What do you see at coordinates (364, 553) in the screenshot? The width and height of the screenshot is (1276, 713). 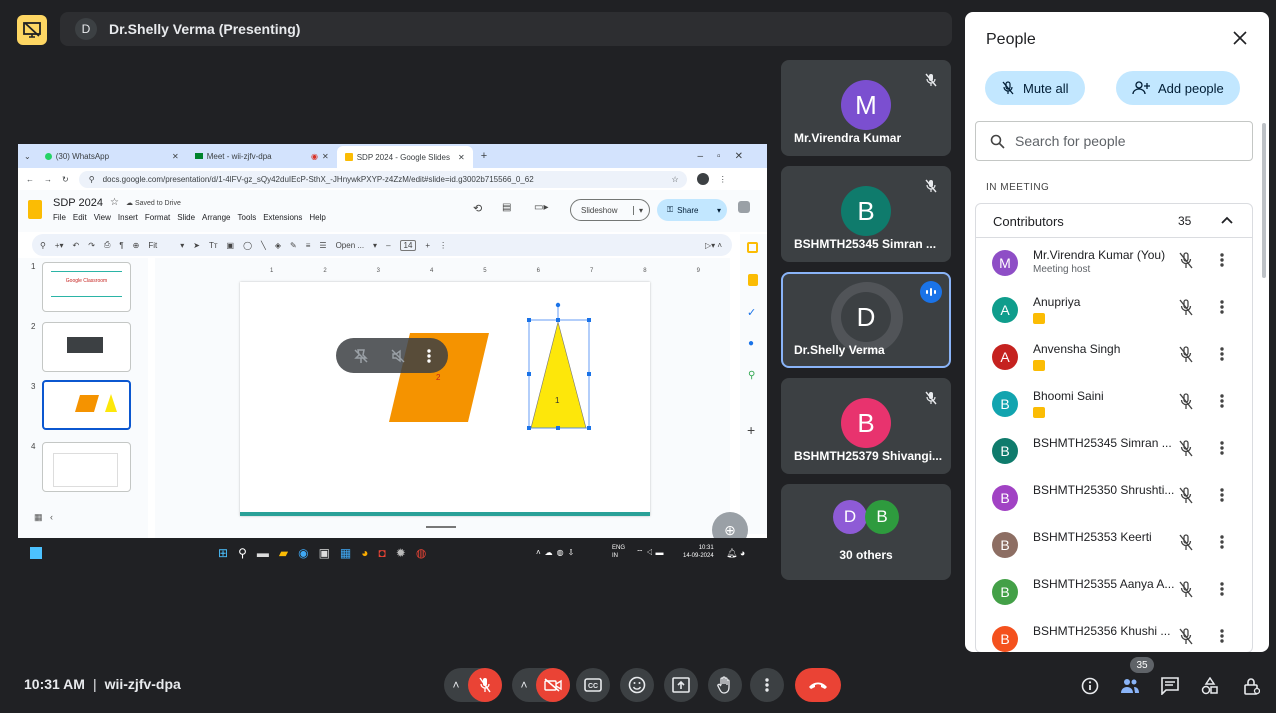 I see `app-icon: ◕` at bounding box center [364, 553].